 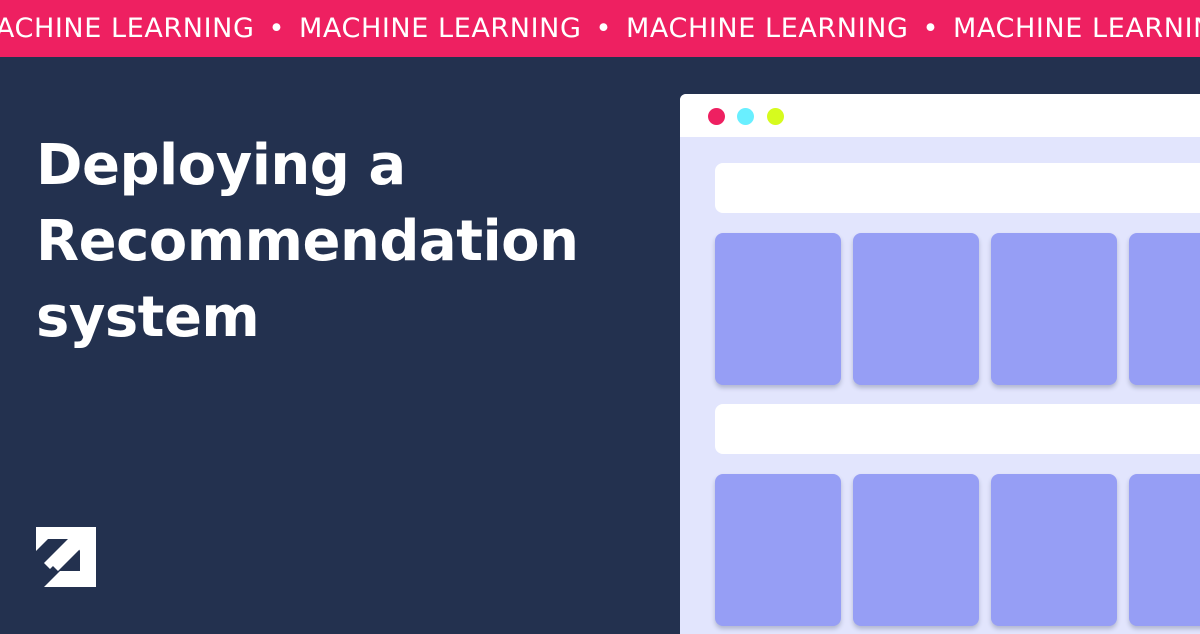 What do you see at coordinates (307, 241) in the screenshot?
I see `title-line-2: Recommendation` at bounding box center [307, 241].